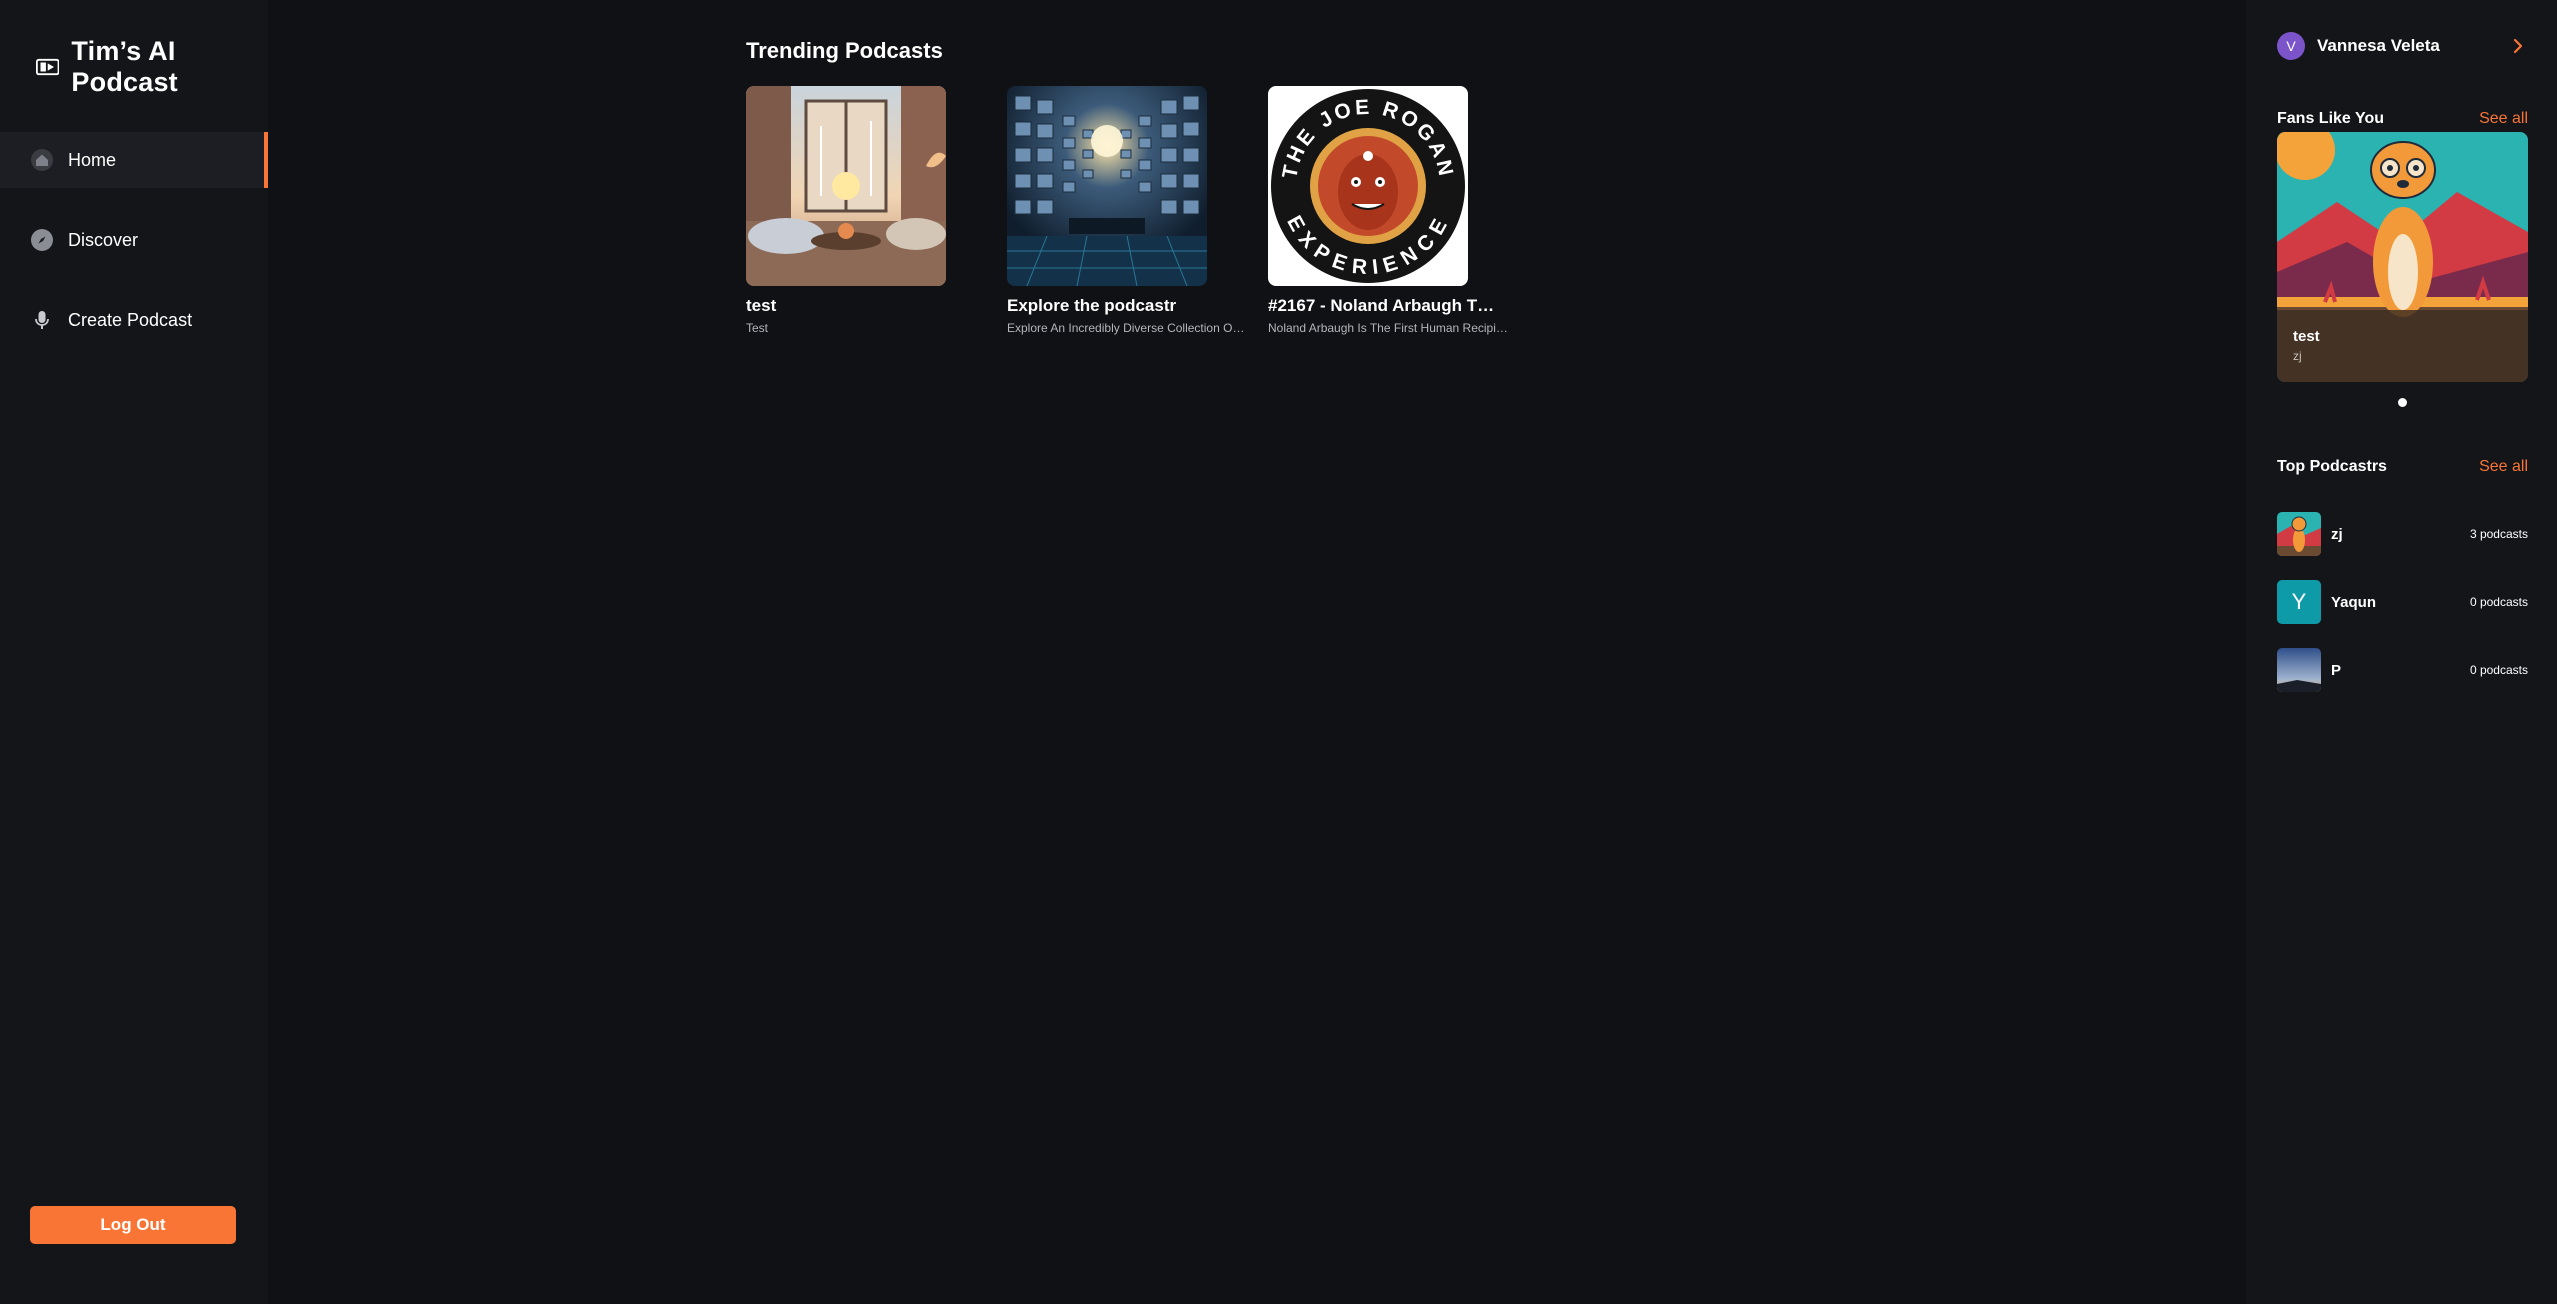  I want to click on microphone-icon, so click(42, 320).